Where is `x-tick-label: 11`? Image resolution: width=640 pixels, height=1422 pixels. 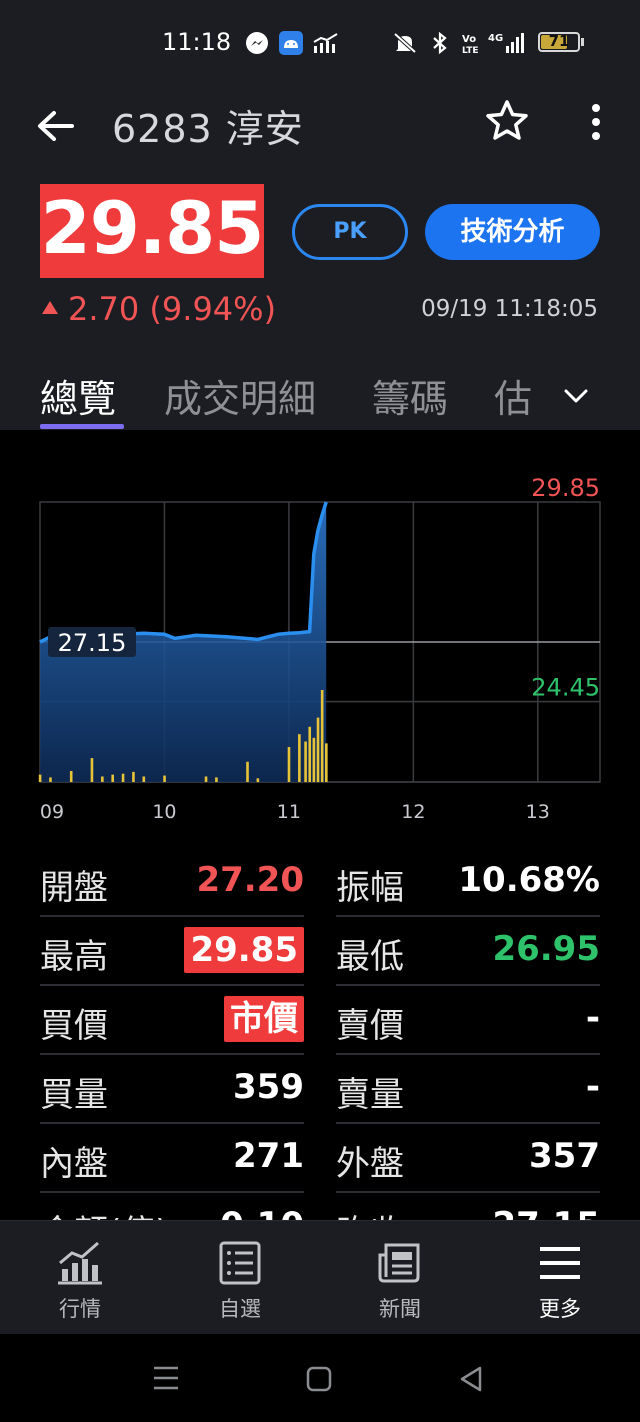 x-tick-label: 11 is located at coordinates (289, 812).